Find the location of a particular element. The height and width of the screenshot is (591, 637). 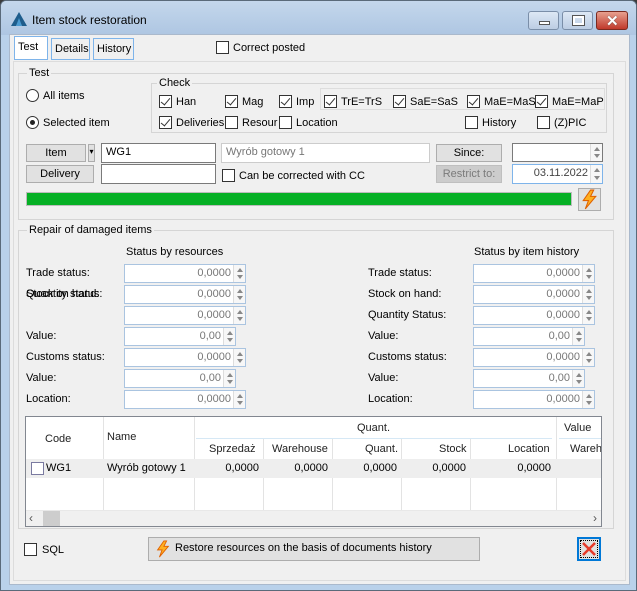

sql-label: SQL is located at coordinates (53, 550).